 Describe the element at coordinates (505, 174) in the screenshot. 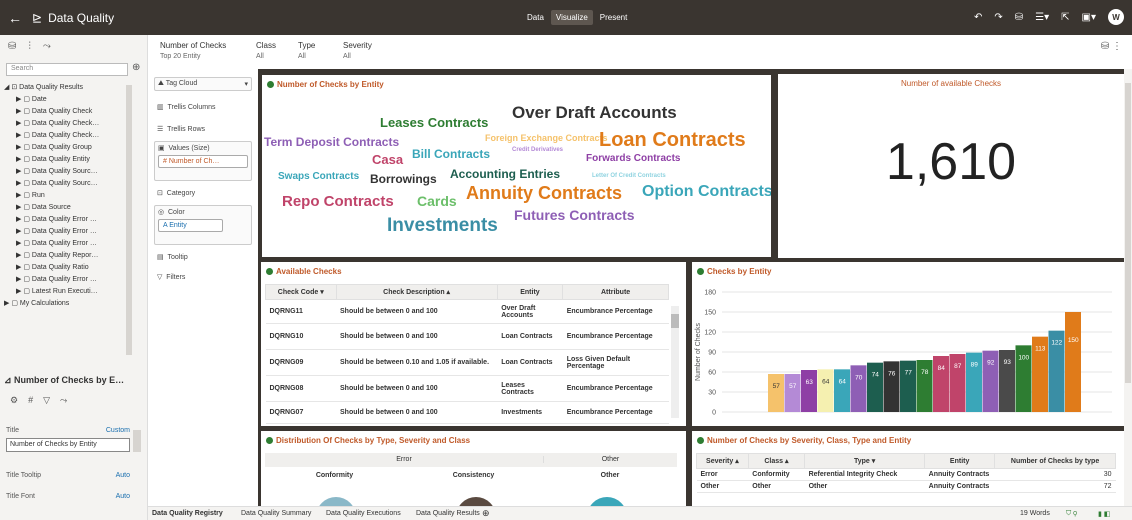

I see `tag-cloud-word: Accounting Entries` at that location.